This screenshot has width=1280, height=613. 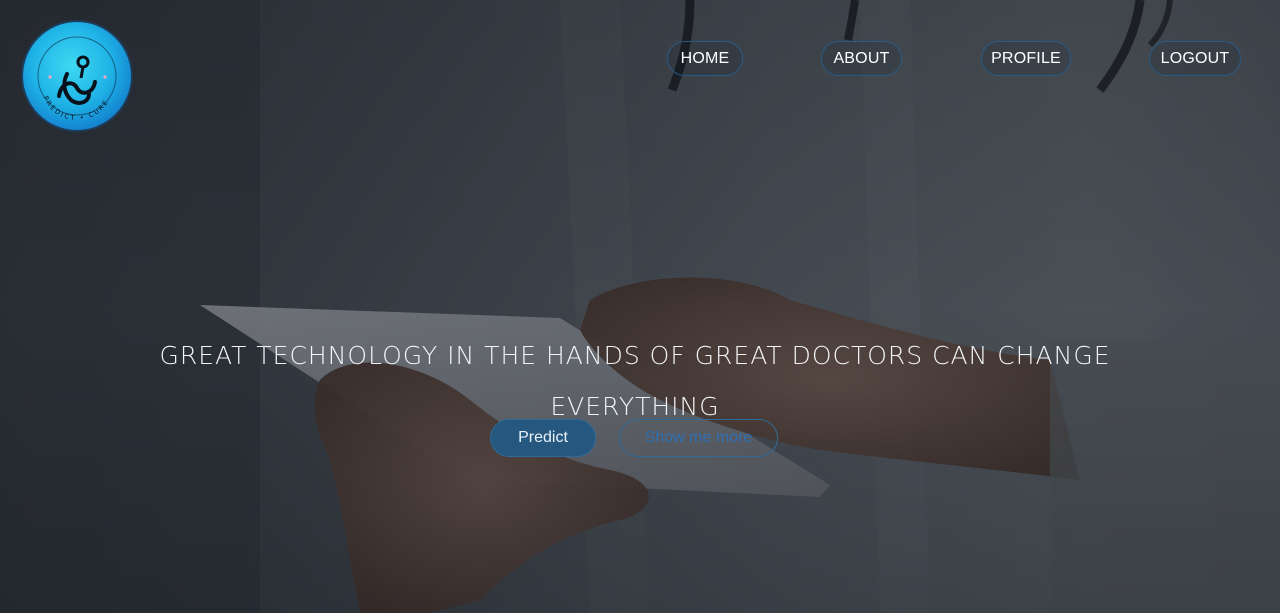 What do you see at coordinates (1195, 58) in the screenshot?
I see `nav-logout-button: LOGOUT` at bounding box center [1195, 58].